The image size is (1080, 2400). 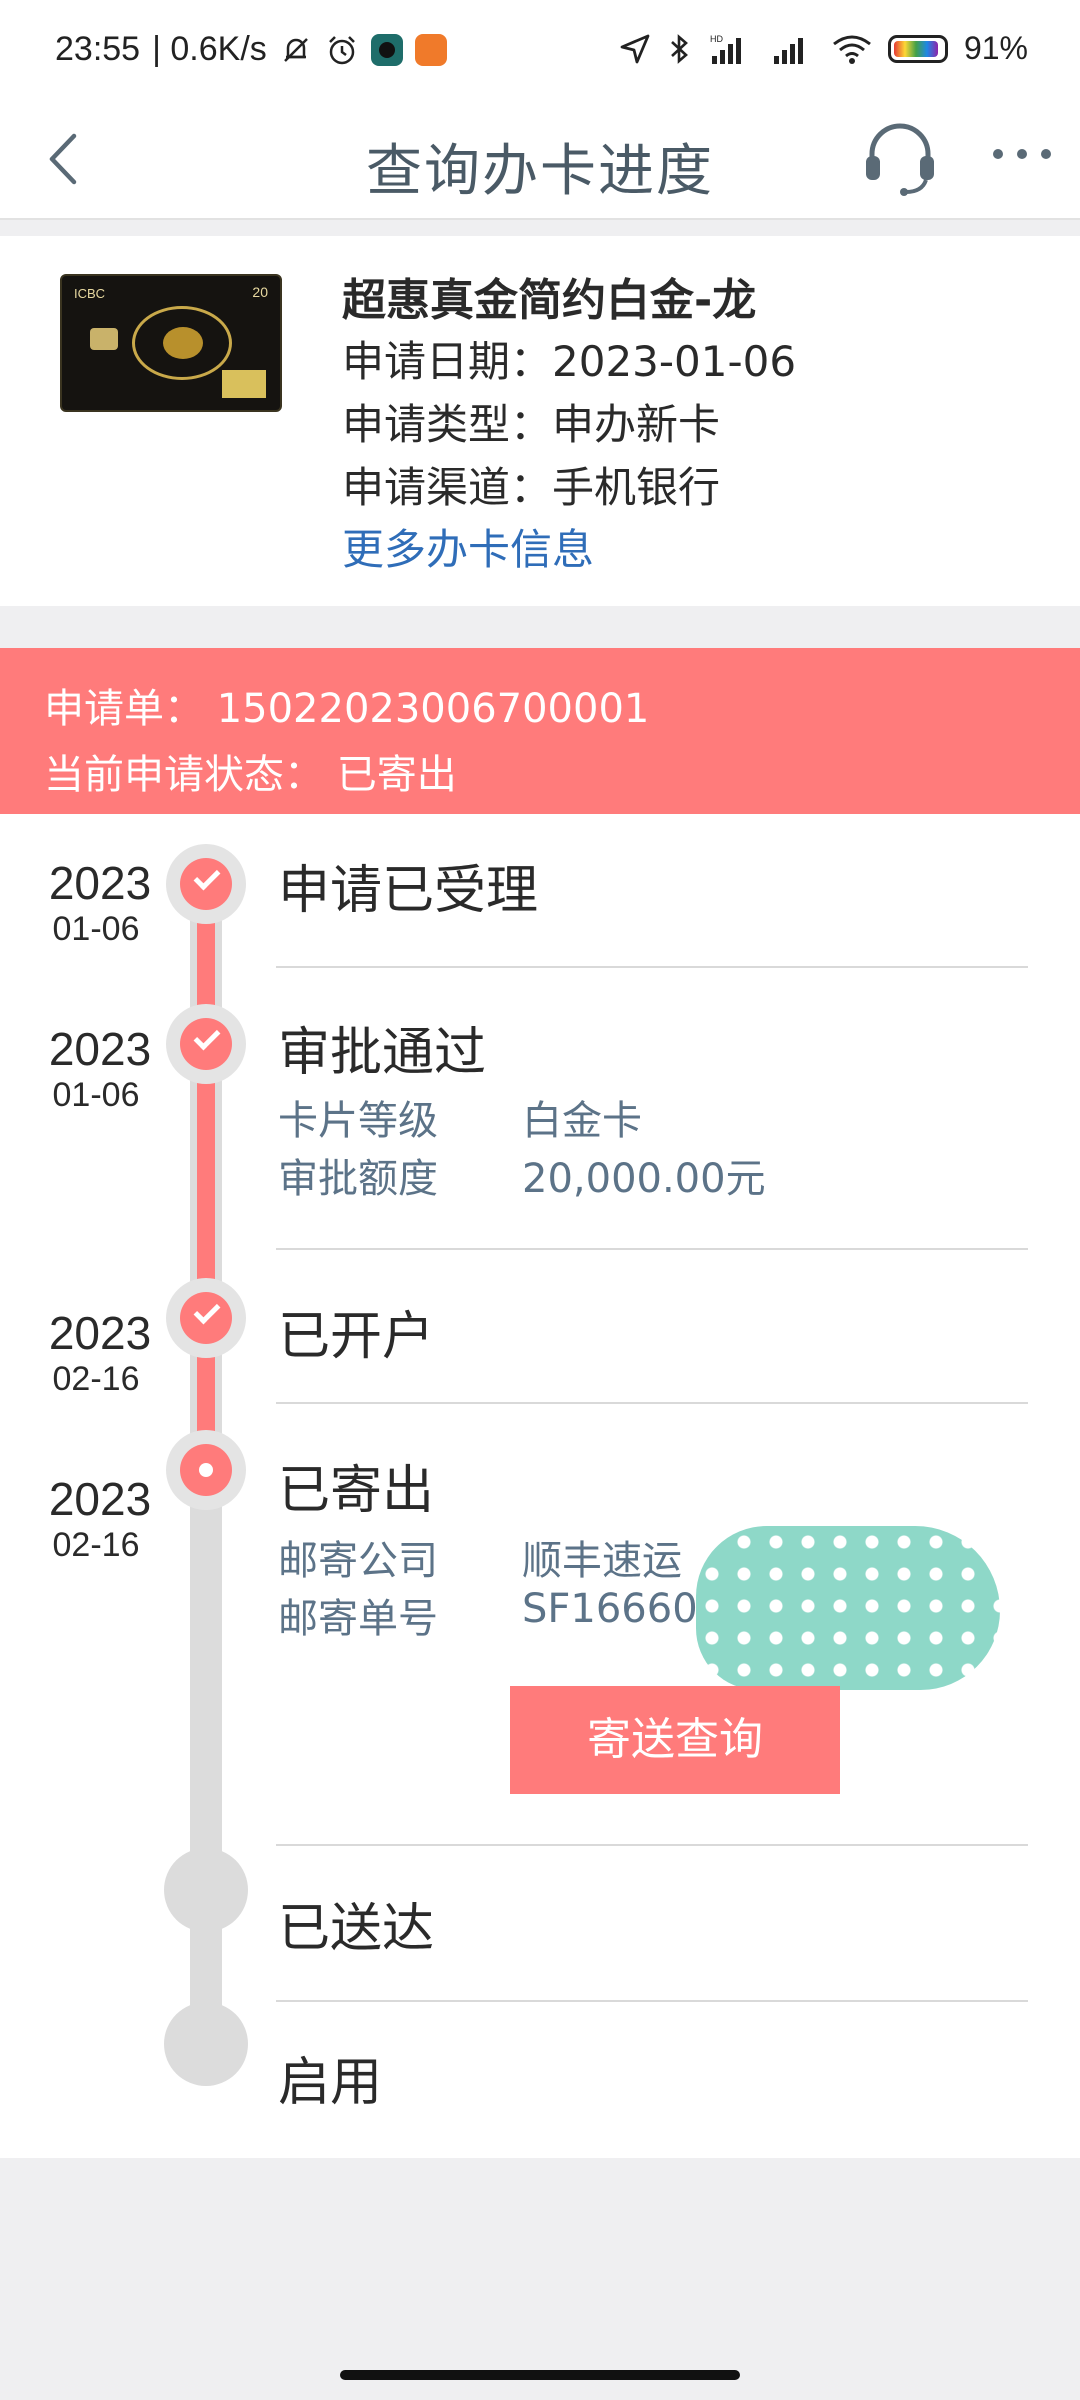 What do you see at coordinates (540, 162) in the screenshot?
I see `navigation-bar: 查询办卡进度` at bounding box center [540, 162].